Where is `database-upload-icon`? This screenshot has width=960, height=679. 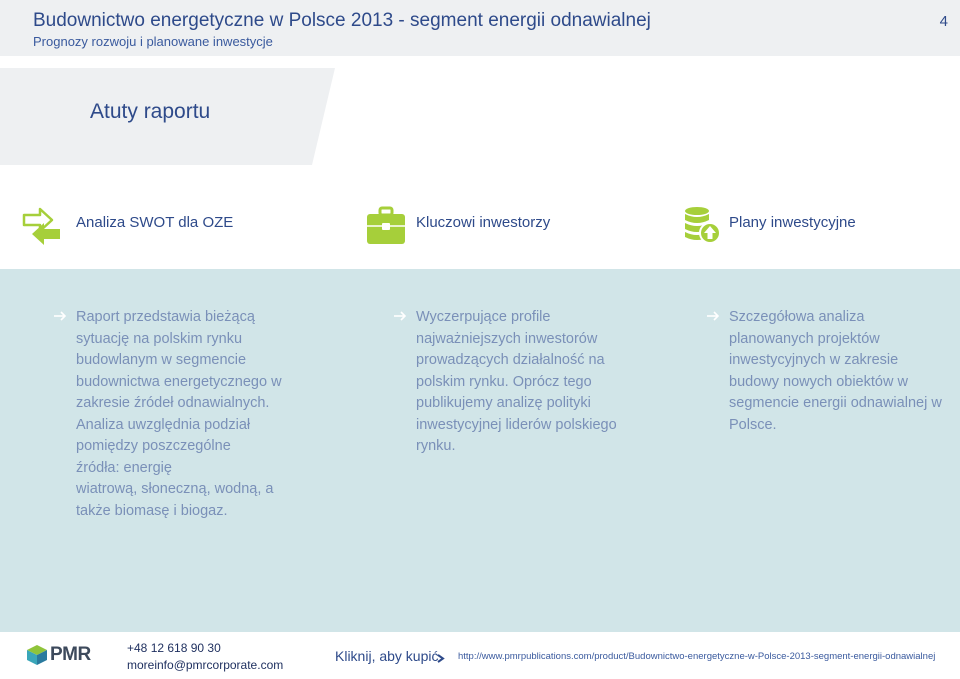 database-upload-icon is located at coordinates (703, 225).